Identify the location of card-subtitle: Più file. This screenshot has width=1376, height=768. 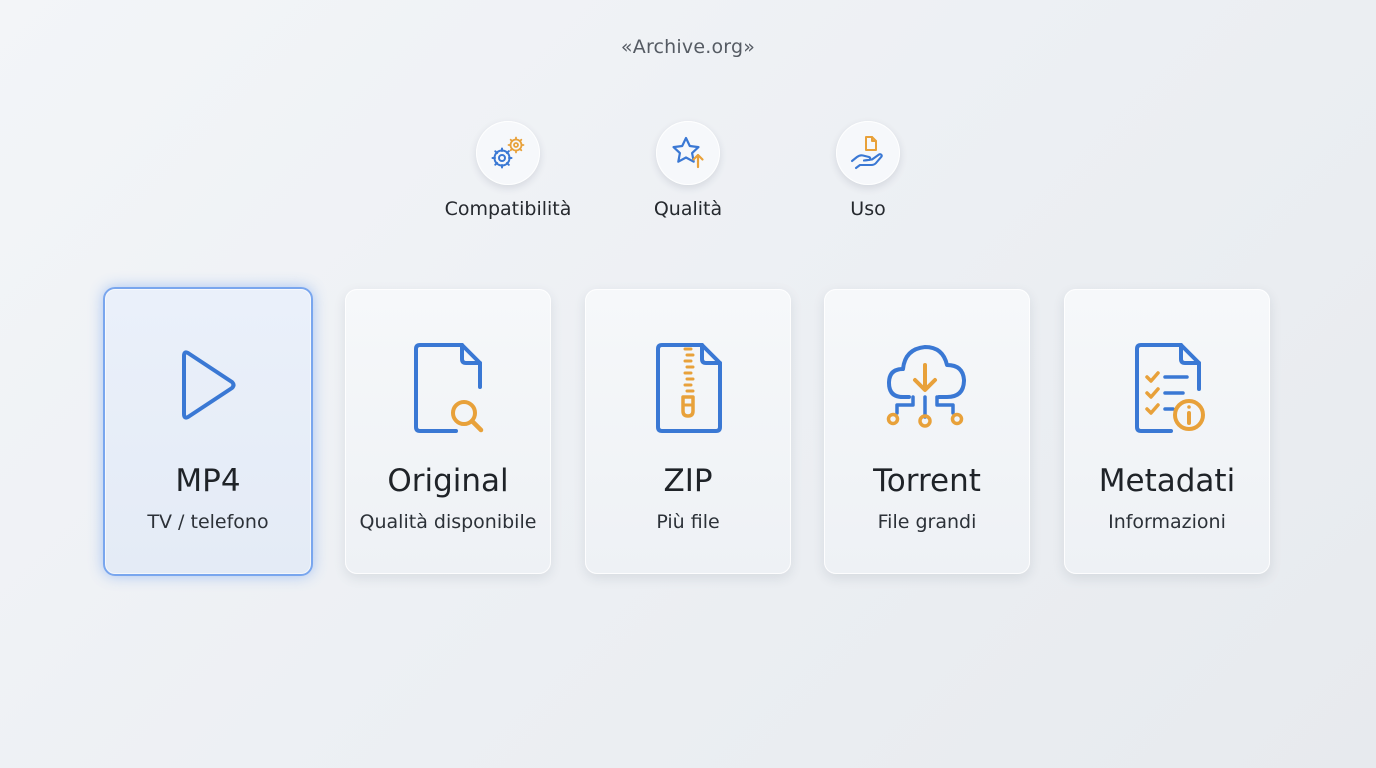
(688, 522).